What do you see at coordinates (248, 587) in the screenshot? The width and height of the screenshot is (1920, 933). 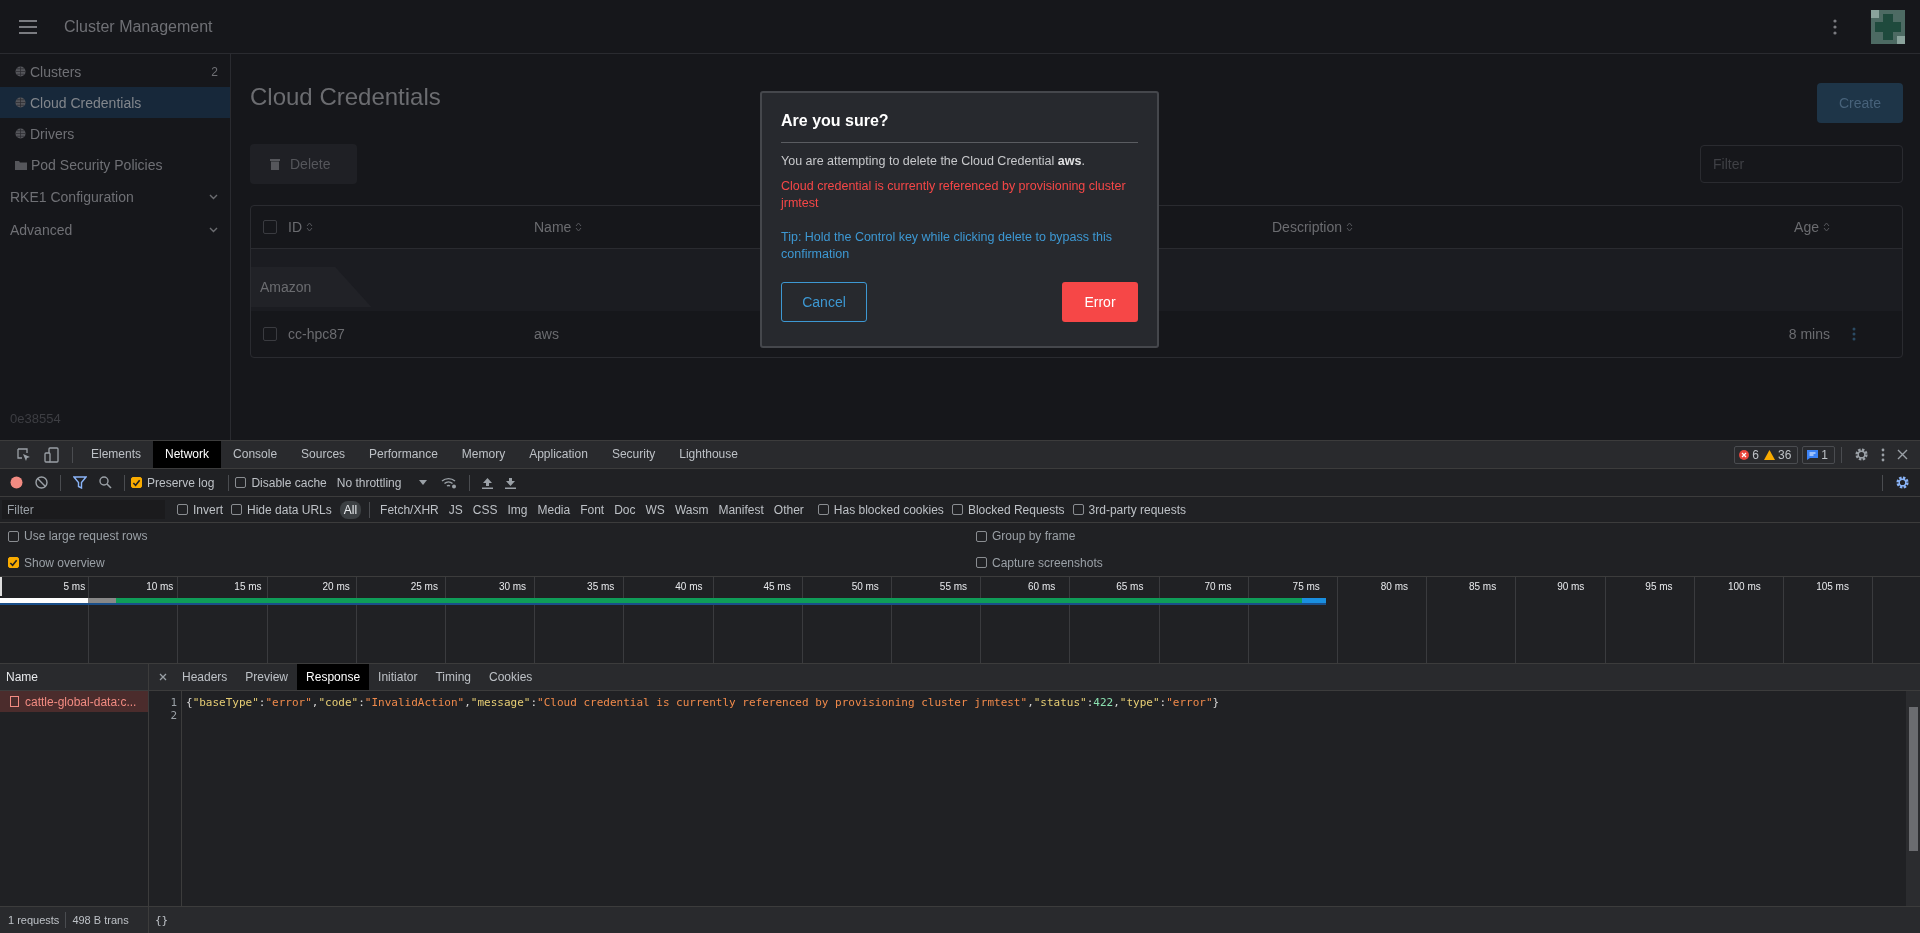 I see `timeline-tick: 15 ms` at bounding box center [248, 587].